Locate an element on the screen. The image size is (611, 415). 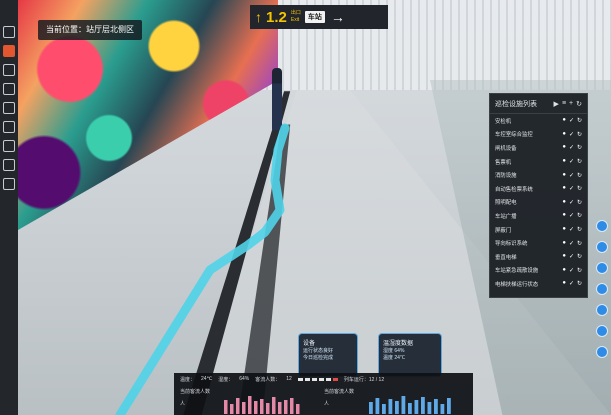
temp-label: 温度： is located at coordinates (188, 379).